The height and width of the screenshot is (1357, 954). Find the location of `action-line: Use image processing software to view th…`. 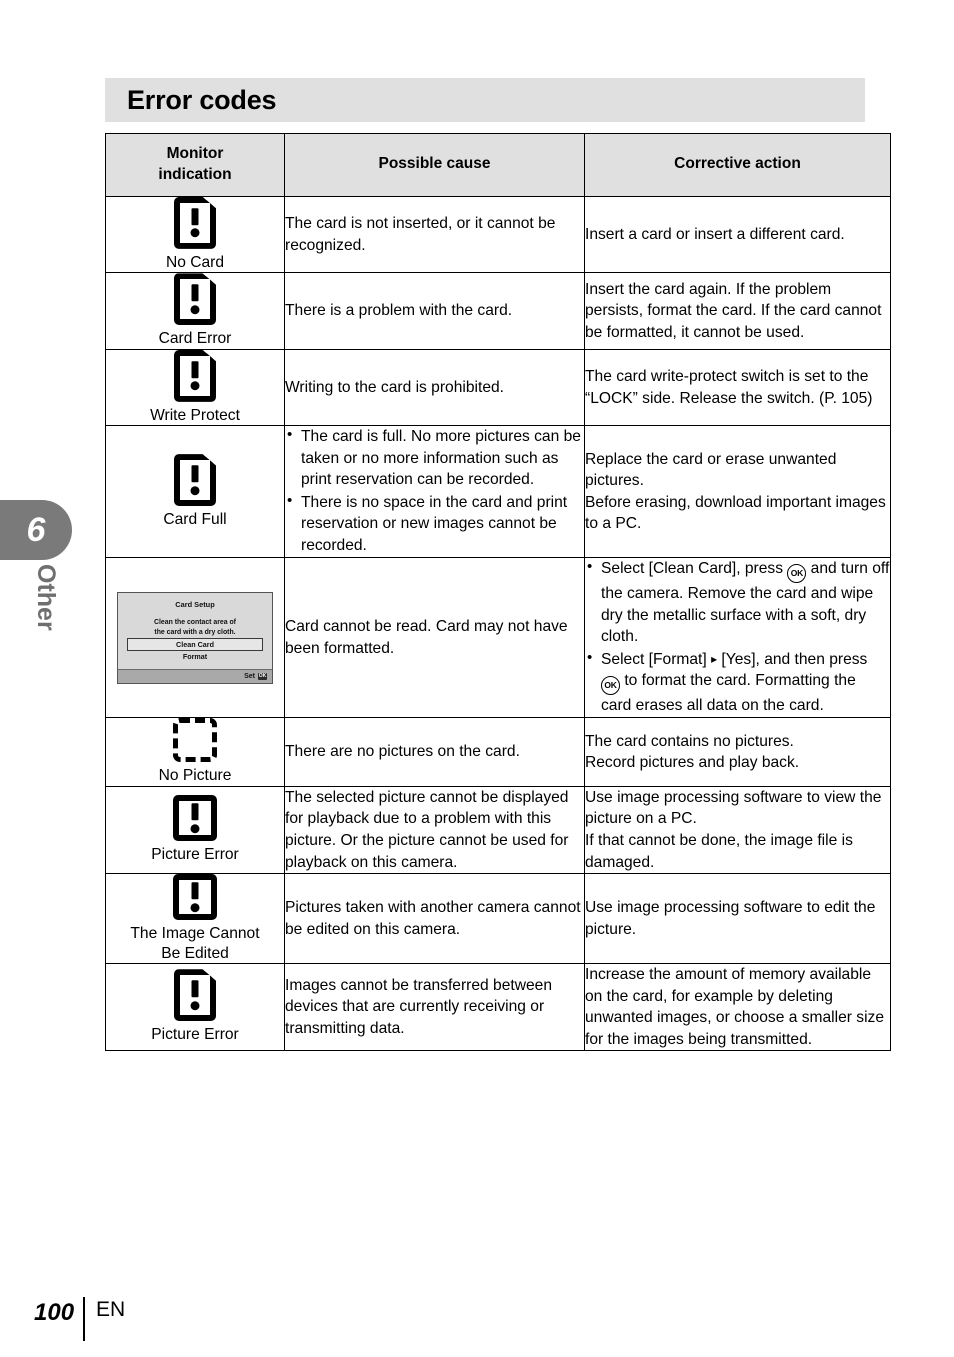

action-line: Use image processing software to view th… is located at coordinates (733, 808).